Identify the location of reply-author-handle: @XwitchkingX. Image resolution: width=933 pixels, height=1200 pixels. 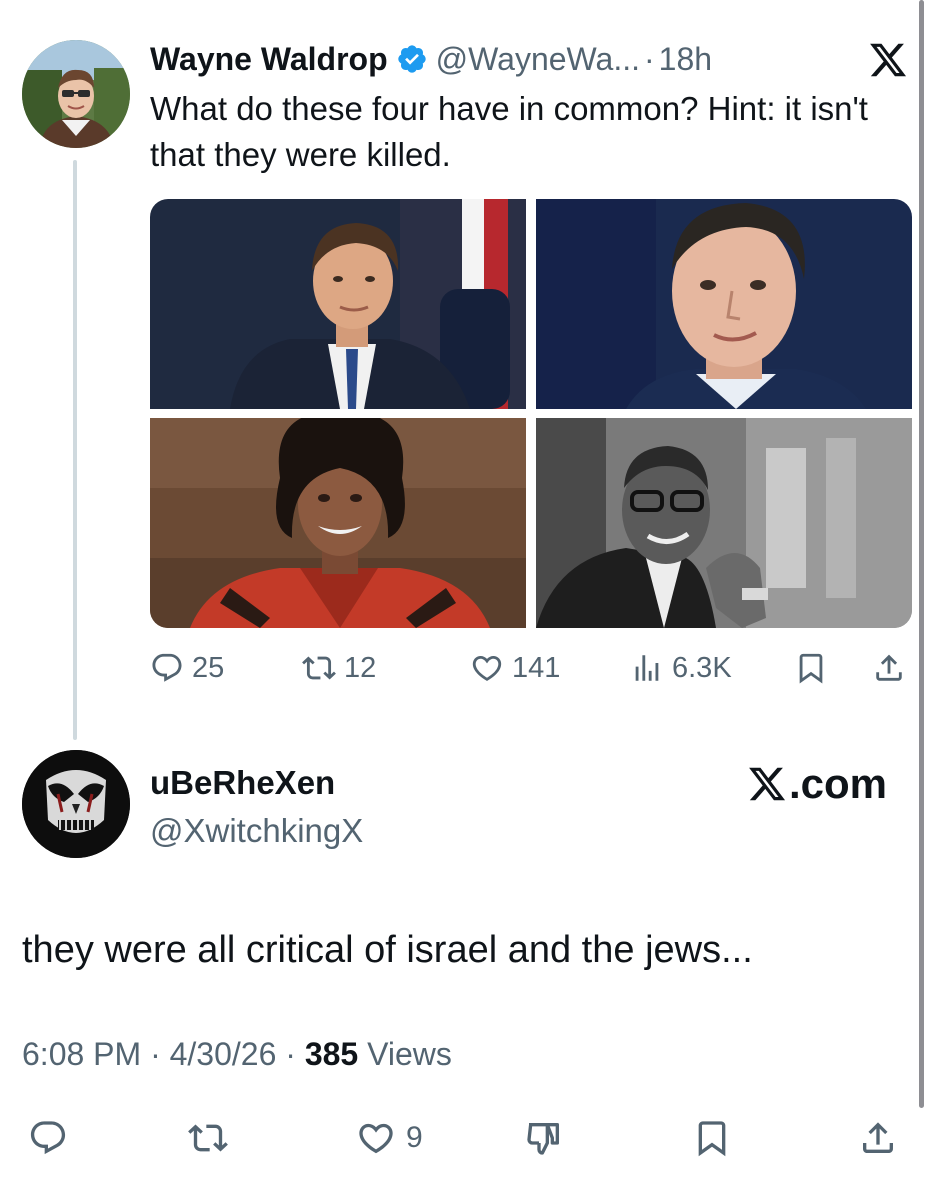
(256, 831).